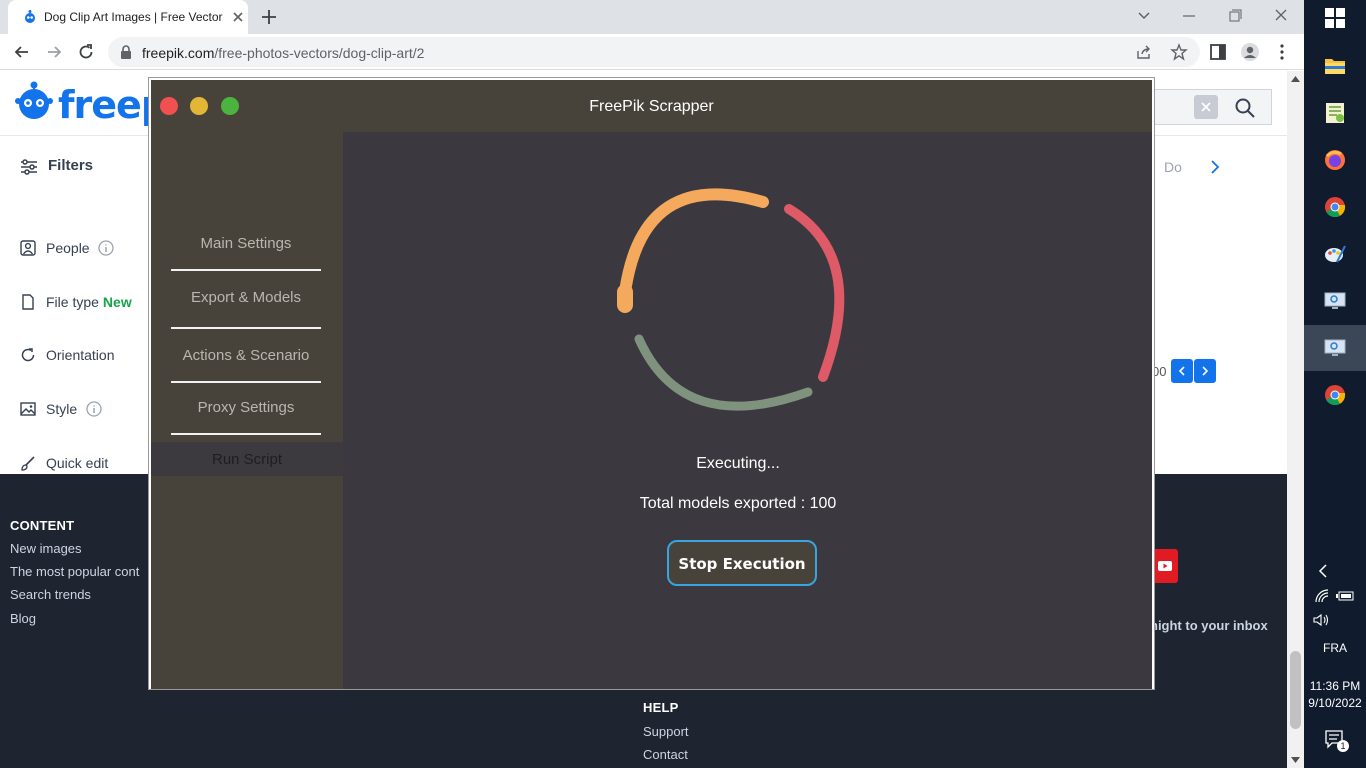  Describe the element at coordinates (1179, 52) in the screenshot. I see `bookmark-star-icon` at that location.